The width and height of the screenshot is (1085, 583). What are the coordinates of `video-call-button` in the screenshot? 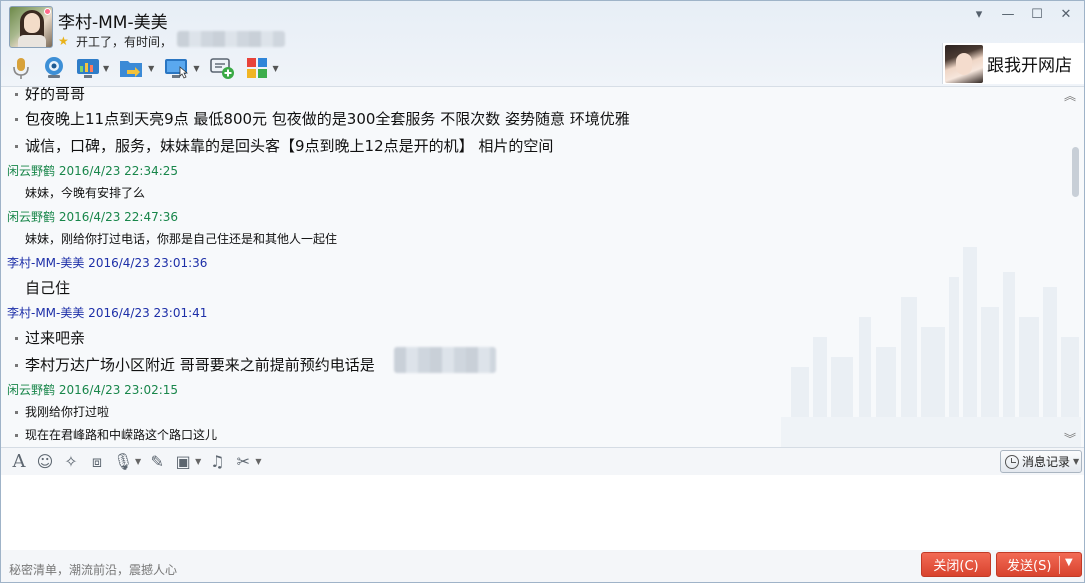 It's located at (54, 68).